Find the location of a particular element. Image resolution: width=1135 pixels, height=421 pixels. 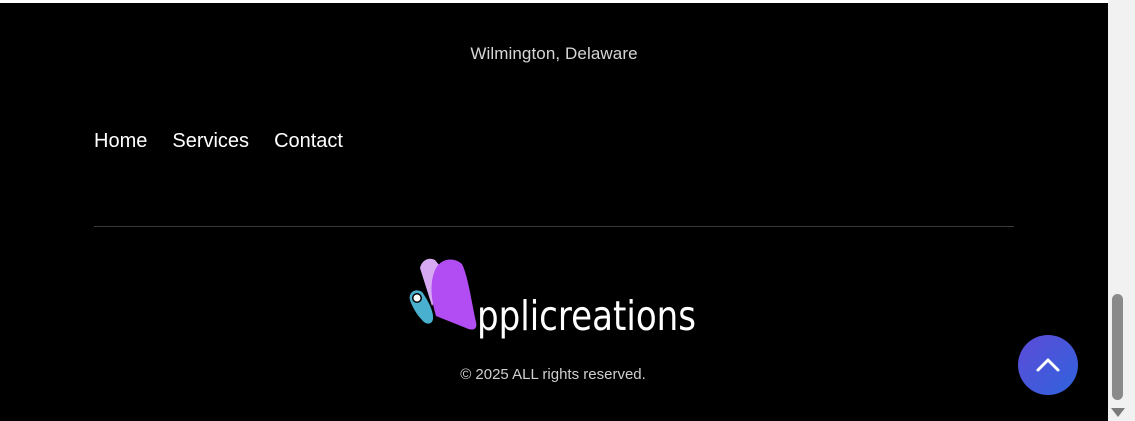

butterfly-a-logo-icon: pplicreations is located at coordinates (552, 299).